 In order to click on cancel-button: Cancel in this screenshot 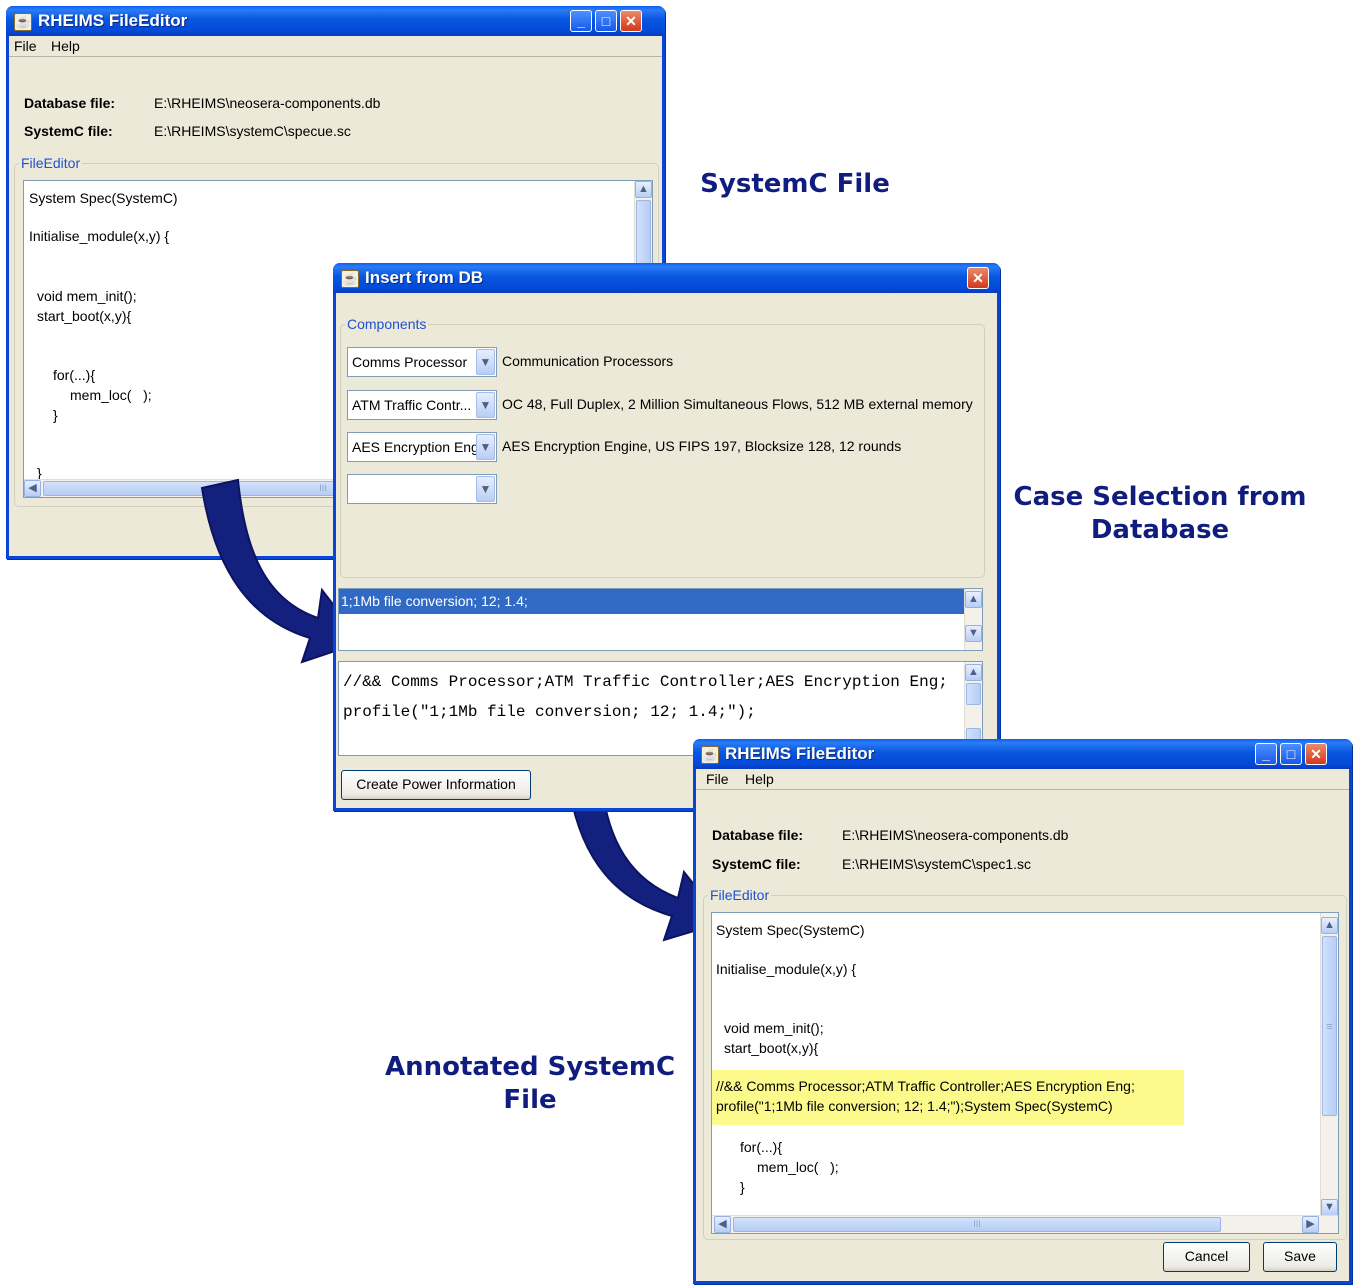, I will do `click(1206, 1257)`.